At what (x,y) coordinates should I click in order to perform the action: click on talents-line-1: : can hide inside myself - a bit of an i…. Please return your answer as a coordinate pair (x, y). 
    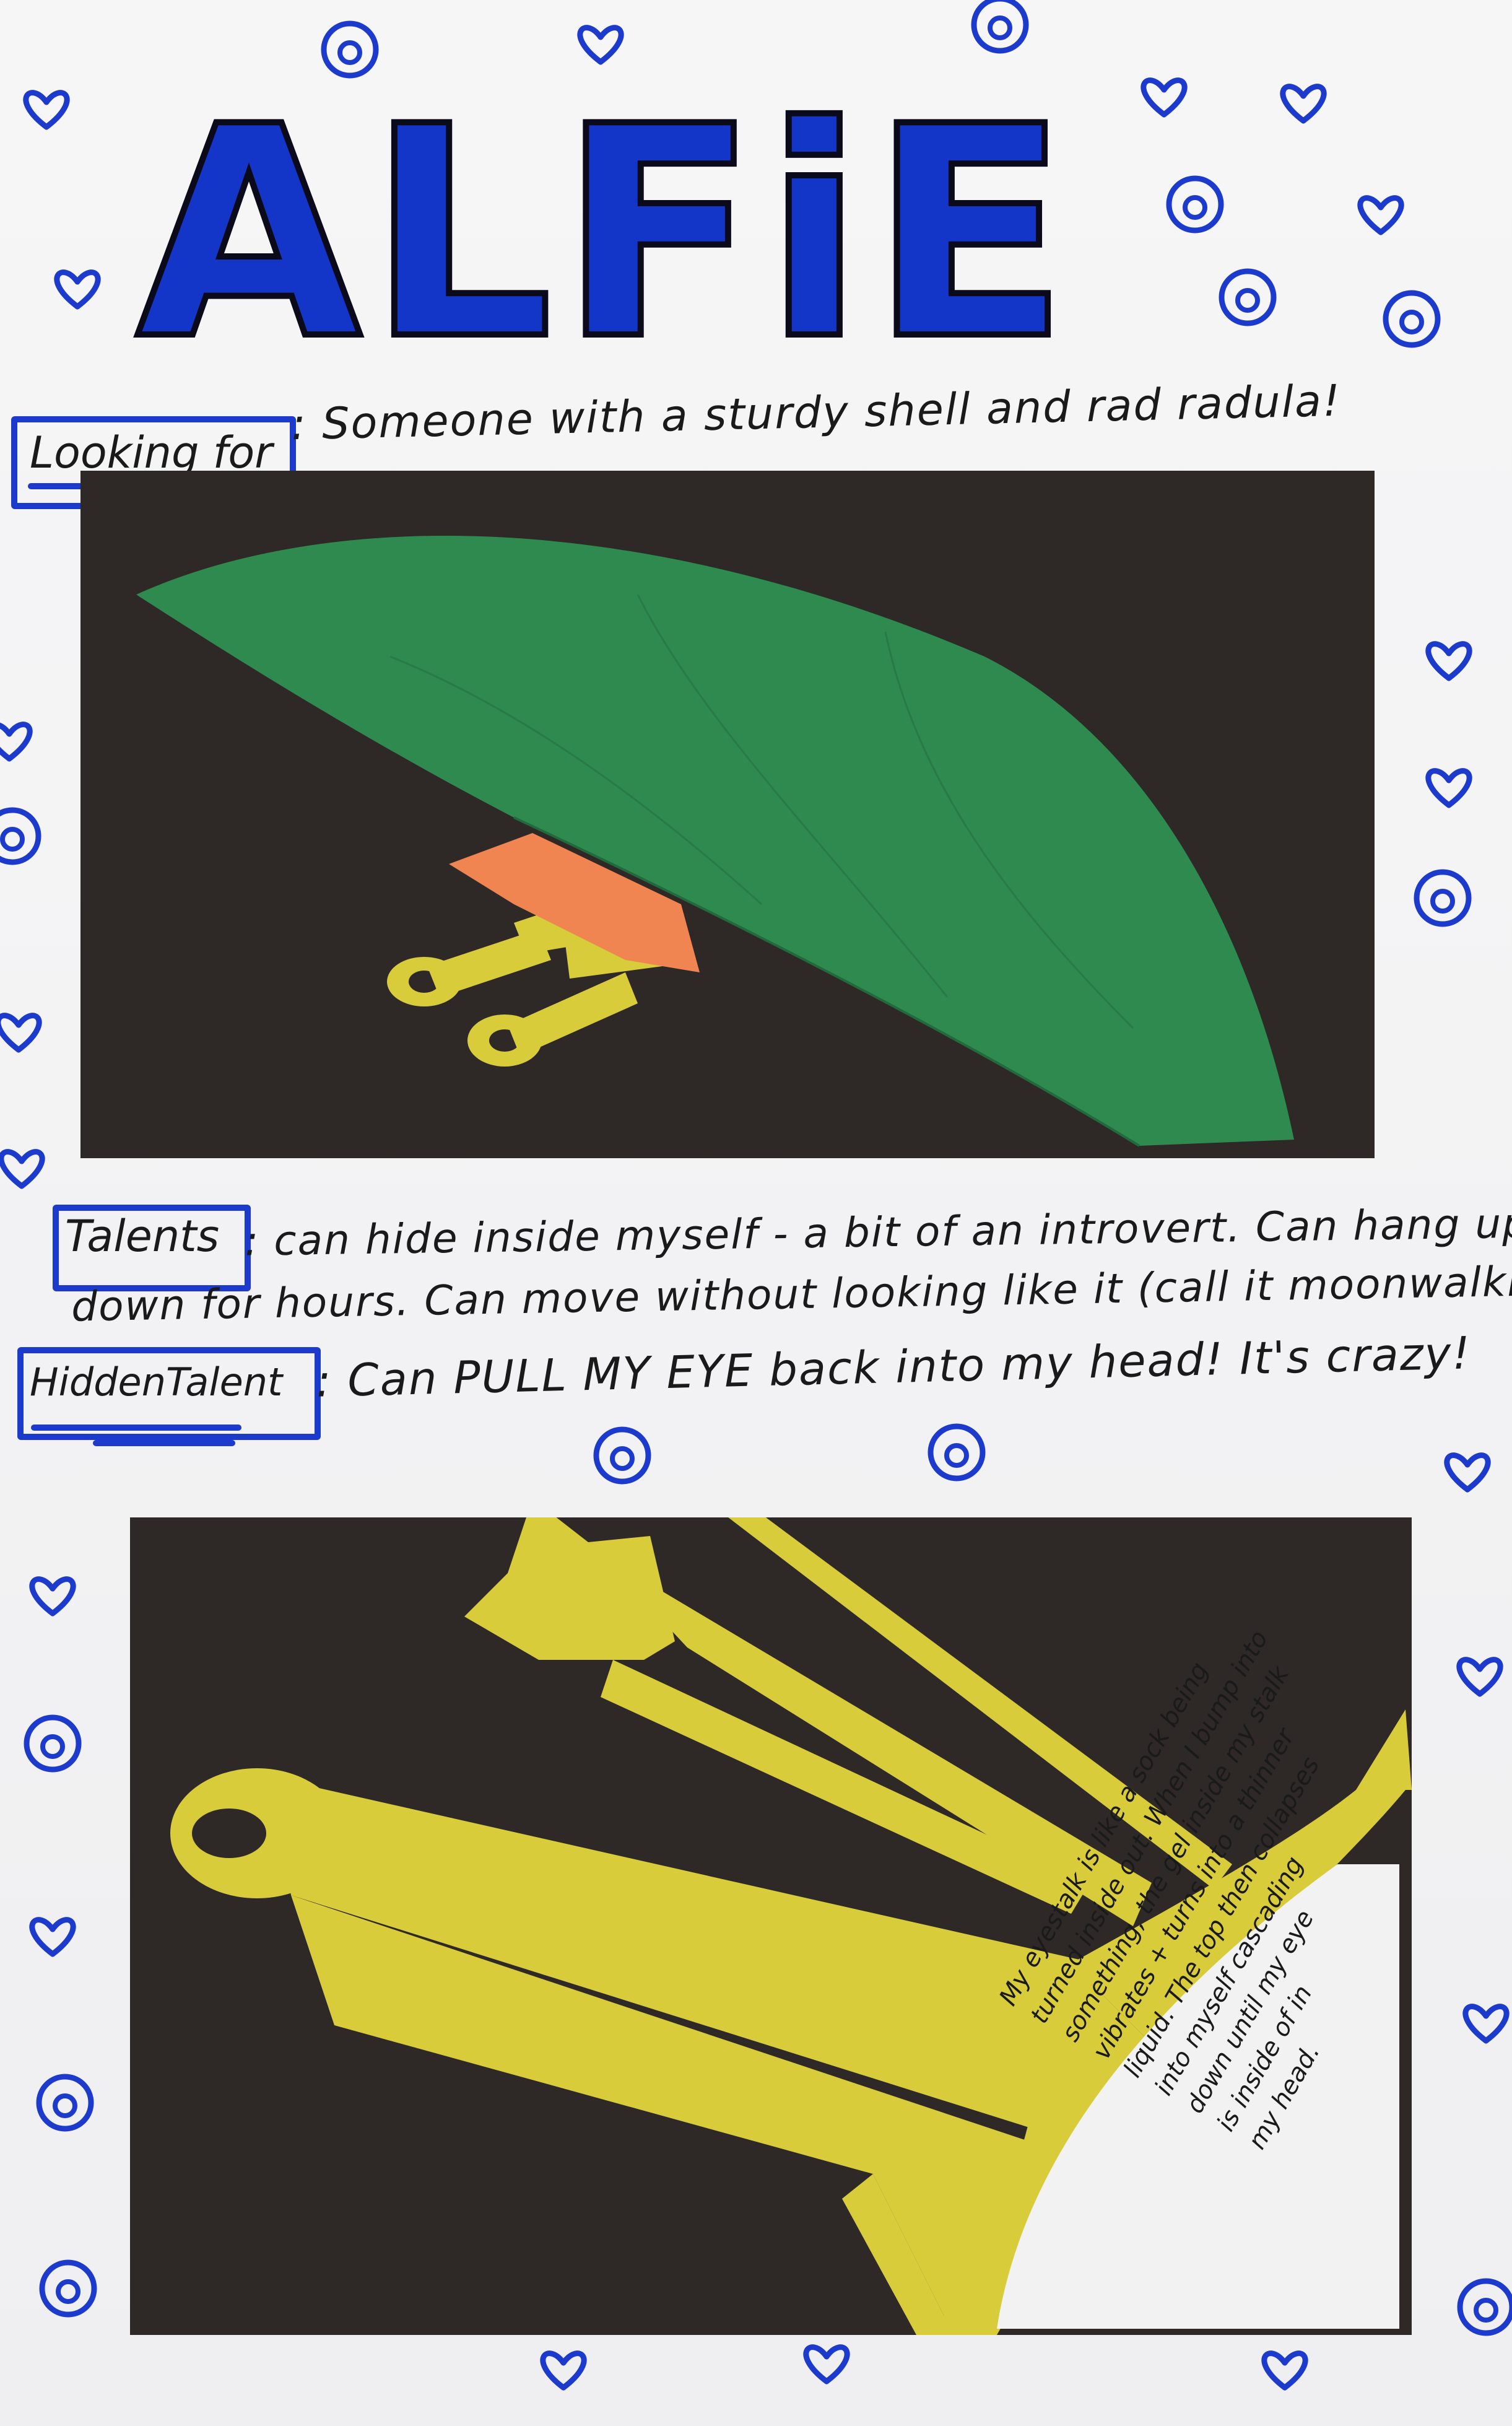
    Looking at the image, I should click on (878, 1231).